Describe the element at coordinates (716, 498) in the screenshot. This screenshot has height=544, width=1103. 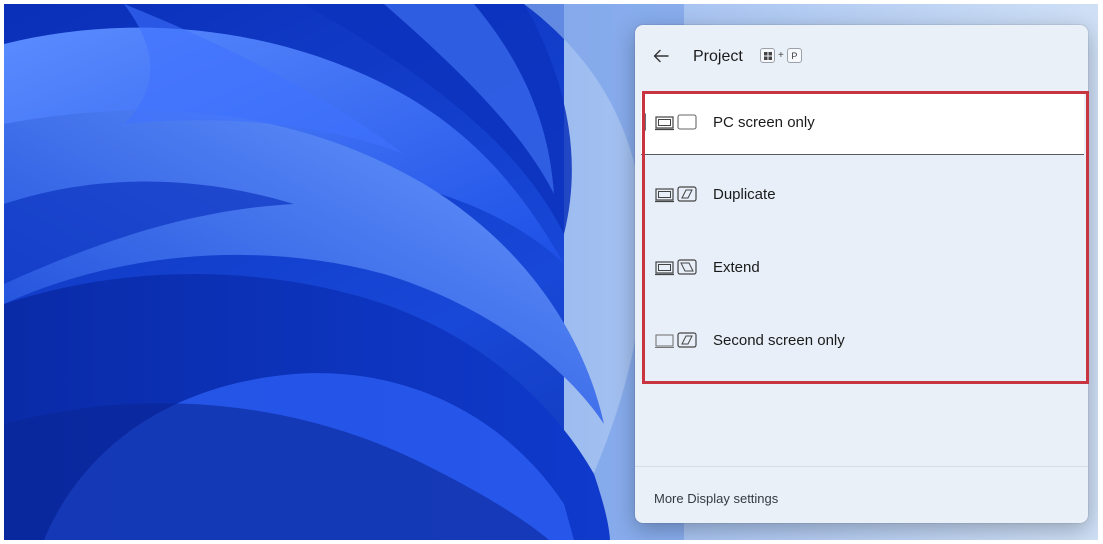
I see `more-display-settings-link: More Display settings` at that location.